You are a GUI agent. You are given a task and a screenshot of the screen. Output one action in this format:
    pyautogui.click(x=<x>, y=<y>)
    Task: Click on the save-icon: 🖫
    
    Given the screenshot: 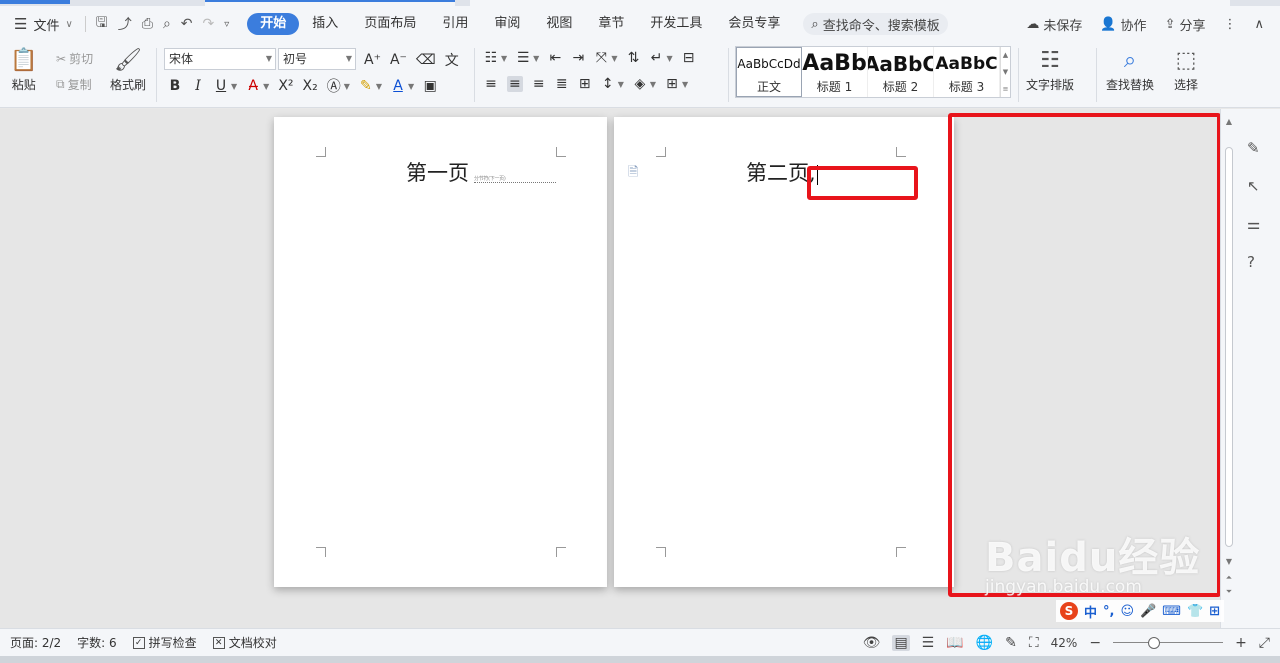 What is the action you would take?
    pyautogui.click(x=102, y=24)
    